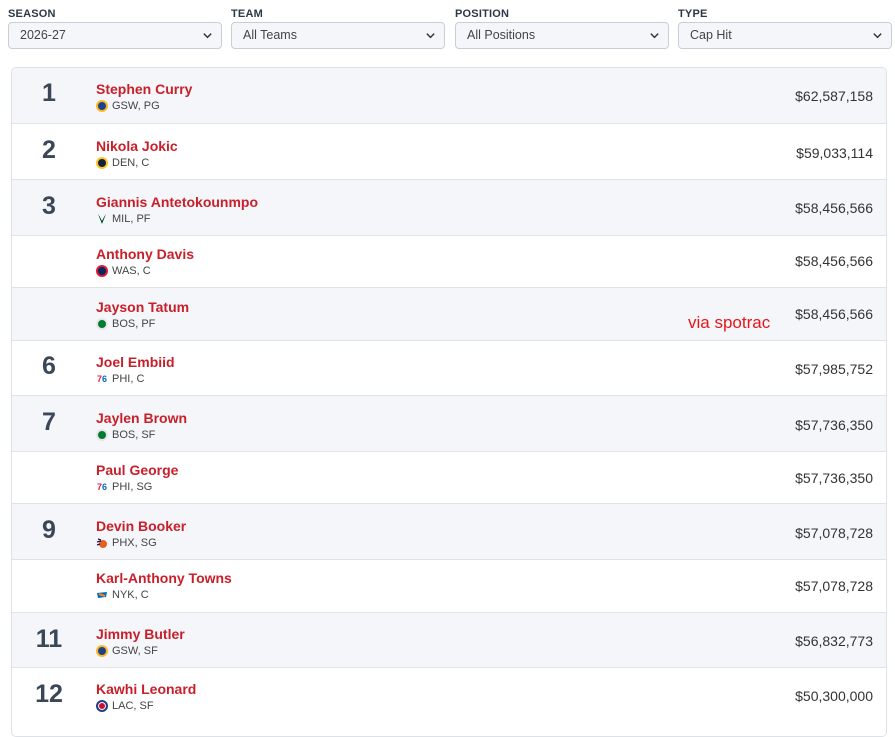  I want to click on team-position: DEN, C, so click(131, 163).